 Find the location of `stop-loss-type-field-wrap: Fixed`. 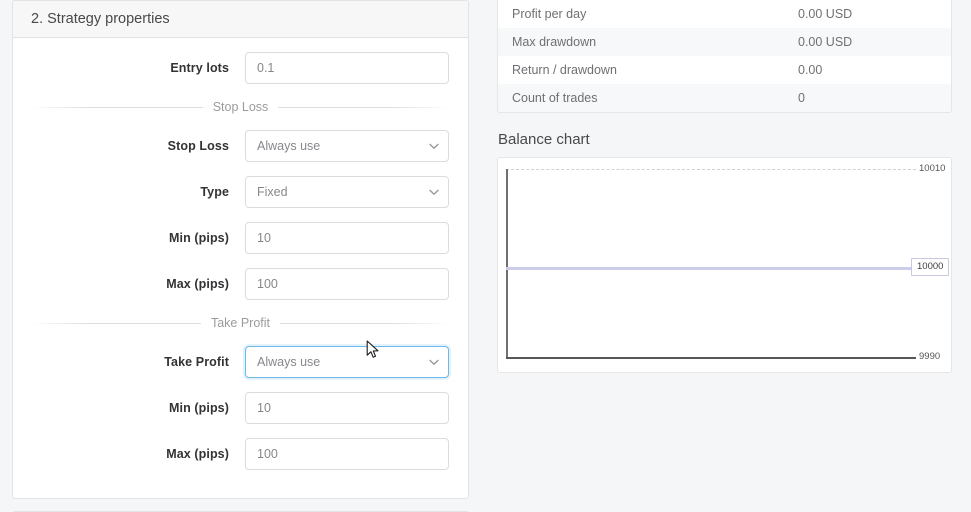

stop-loss-type-field-wrap: Fixed is located at coordinates (347, 192).